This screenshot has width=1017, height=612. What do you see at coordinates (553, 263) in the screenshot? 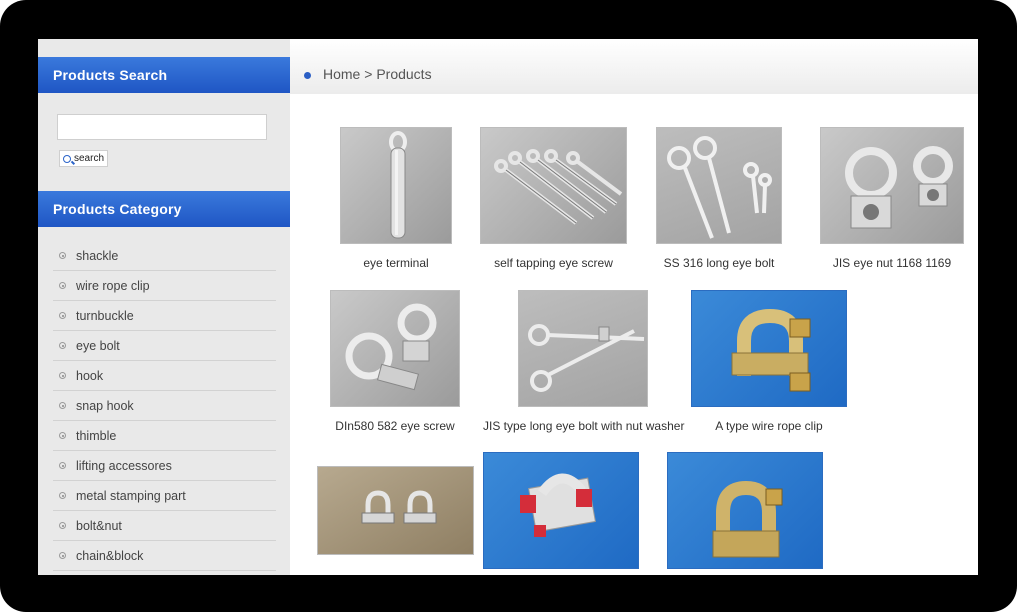
I see `product-name: self tapping eye screw` at bounding box center [553, 263].